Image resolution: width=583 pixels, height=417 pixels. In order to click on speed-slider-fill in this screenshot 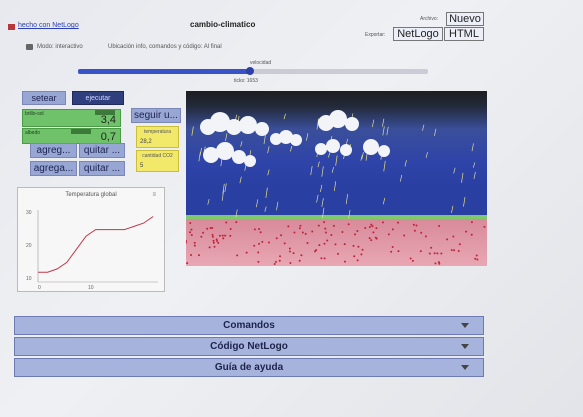, I will do `click(164, 71)`.